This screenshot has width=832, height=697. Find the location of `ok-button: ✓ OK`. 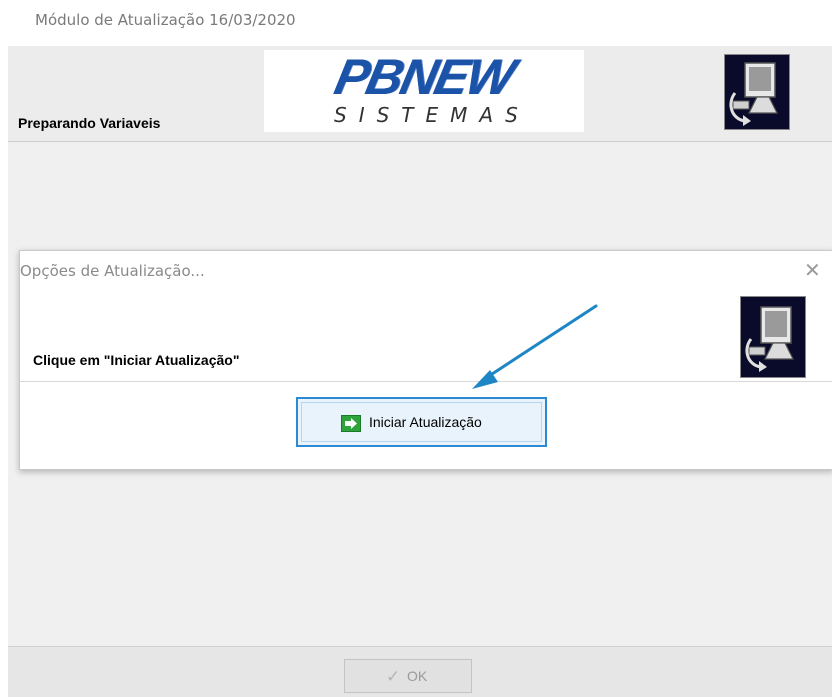

ok-button: ✓ OK is located at coordinates (408, 676).